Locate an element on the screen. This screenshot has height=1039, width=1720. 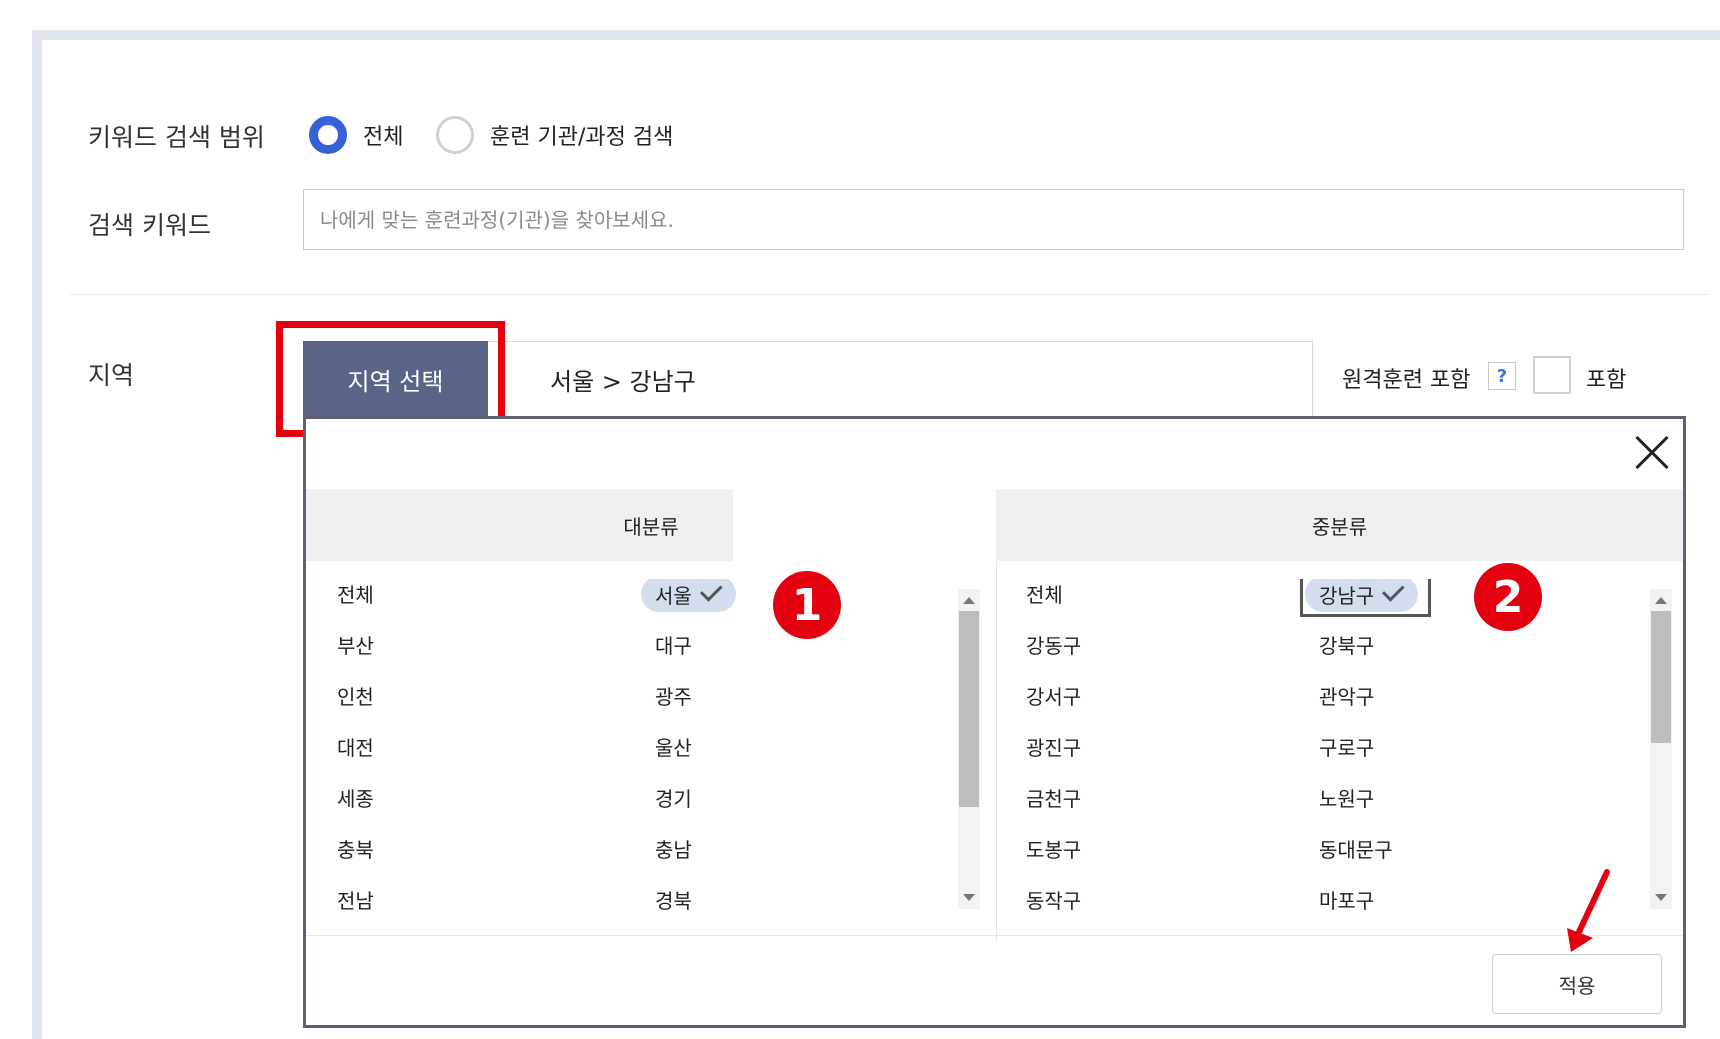
list-item: 부산 is located at coordinates (355, 644).